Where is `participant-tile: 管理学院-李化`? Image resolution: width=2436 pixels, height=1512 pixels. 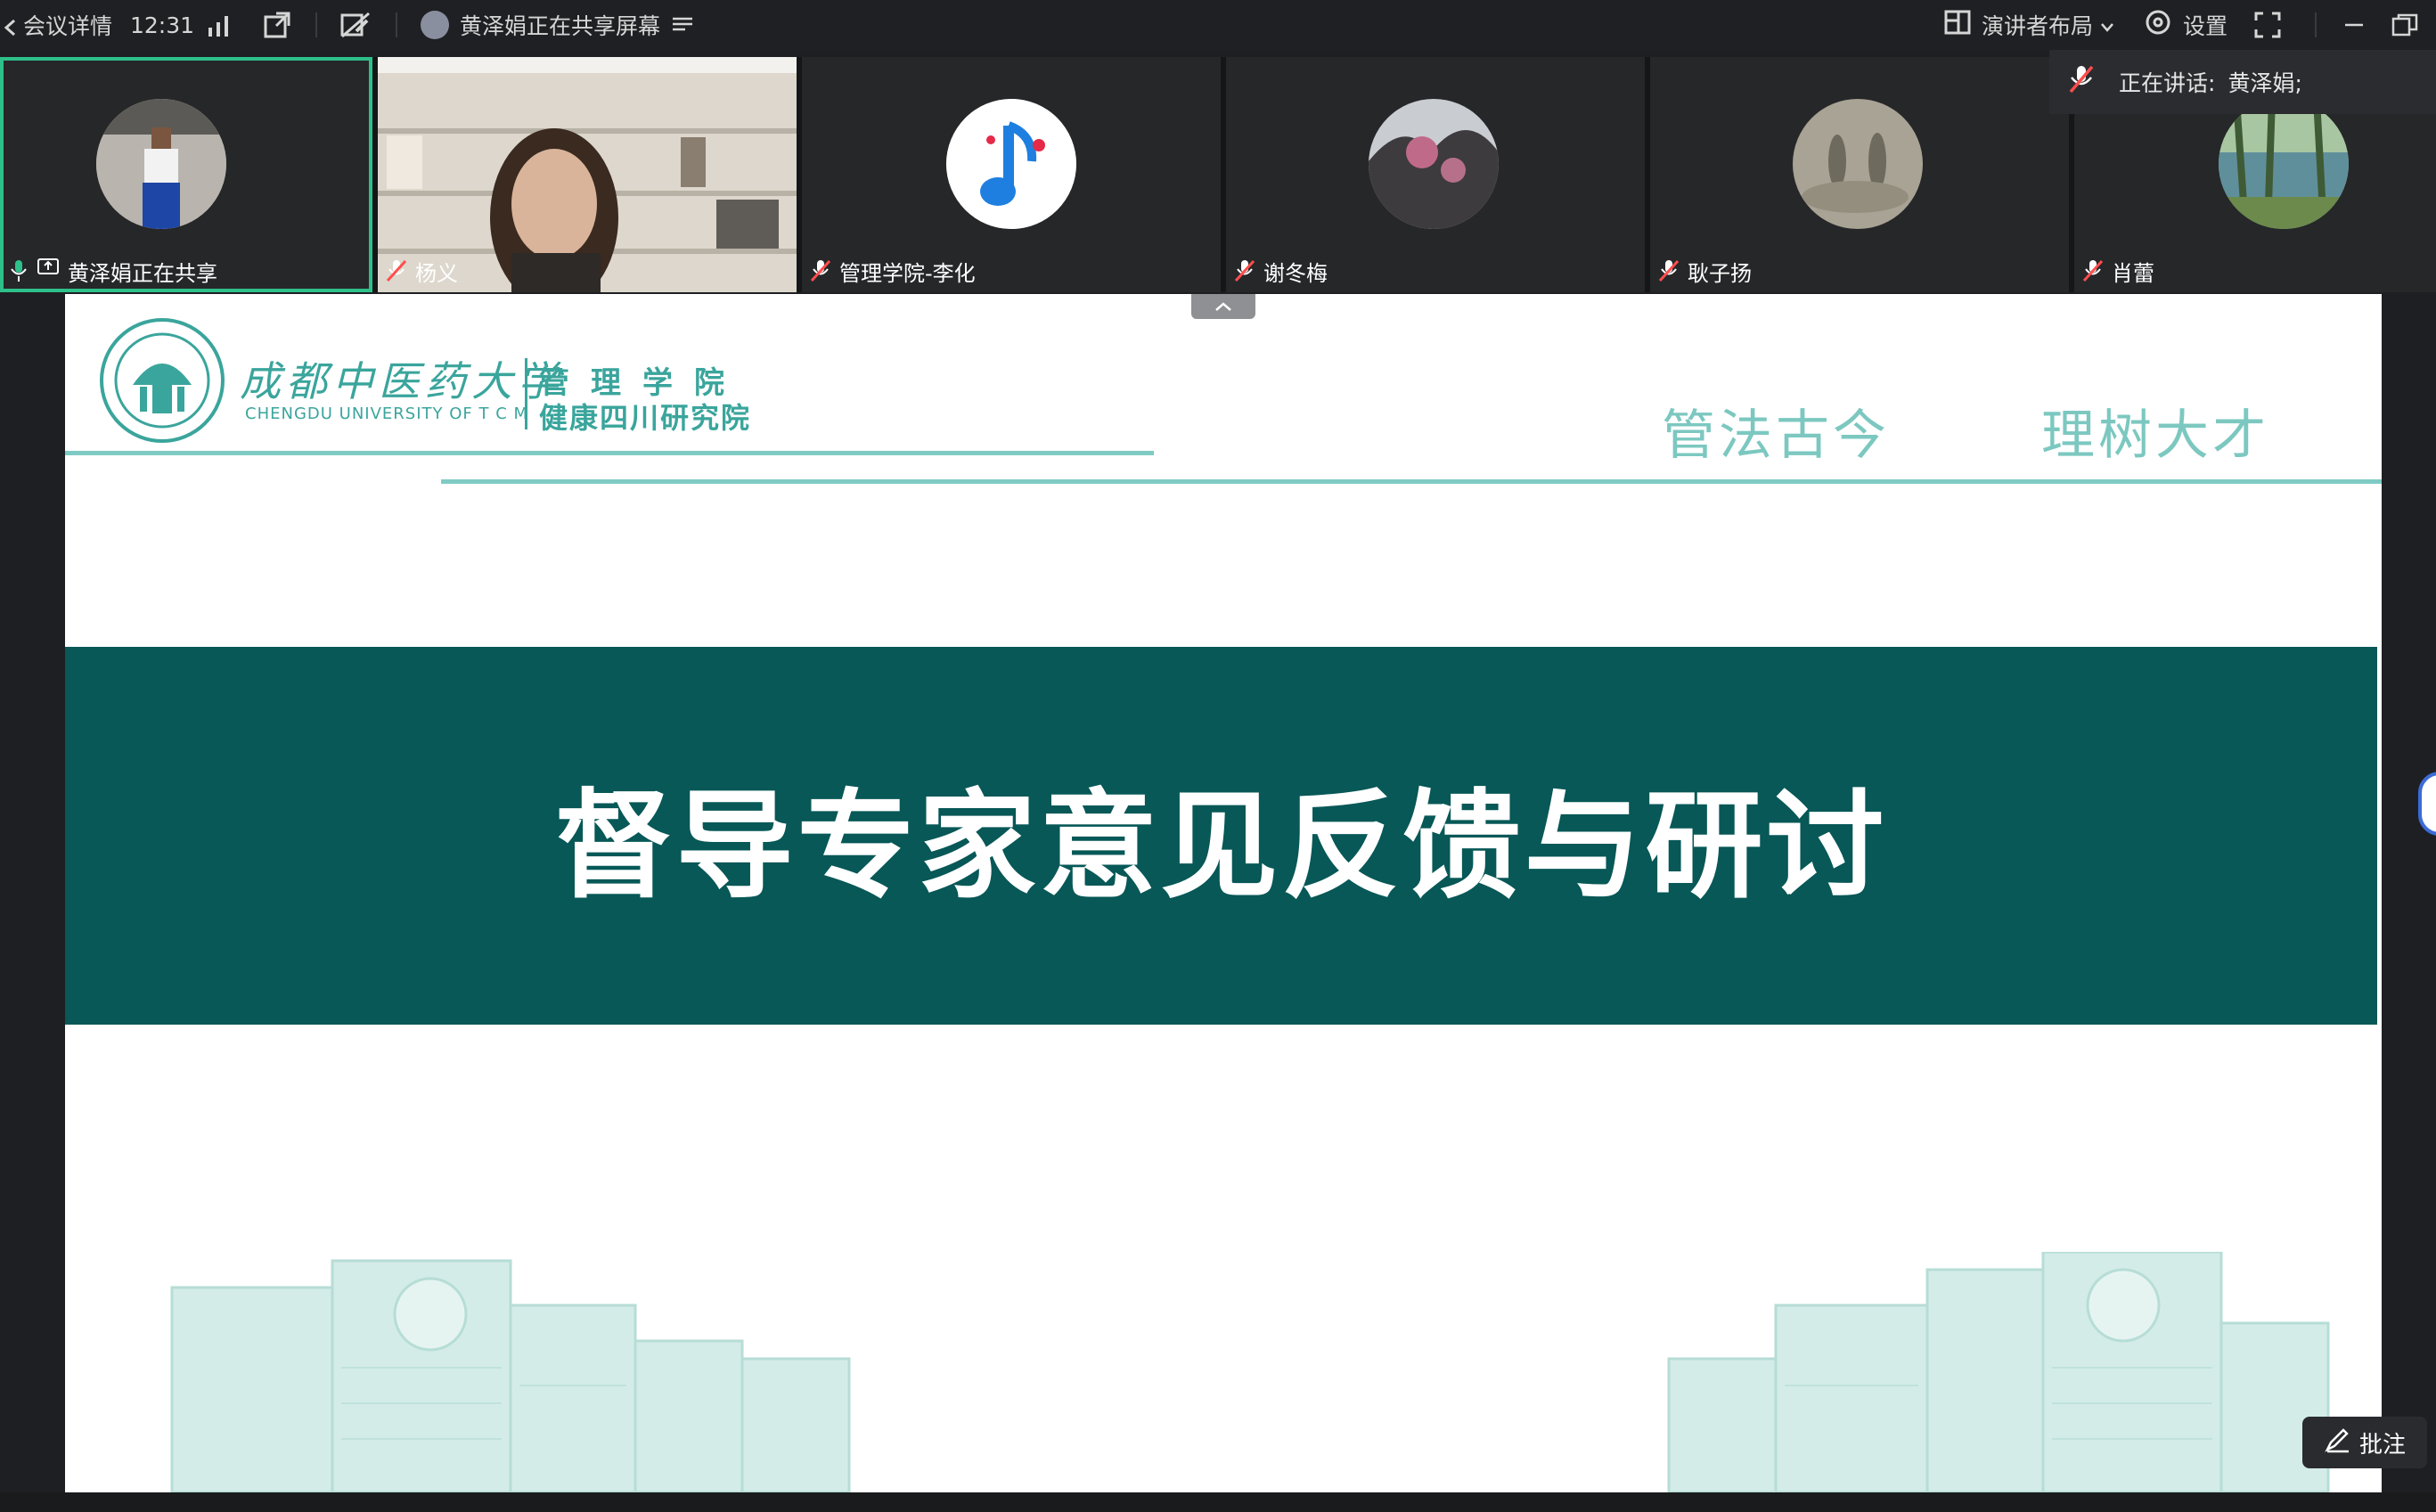
participant-tile: 管理学院-李化 is located at coordinates (1012, 174).